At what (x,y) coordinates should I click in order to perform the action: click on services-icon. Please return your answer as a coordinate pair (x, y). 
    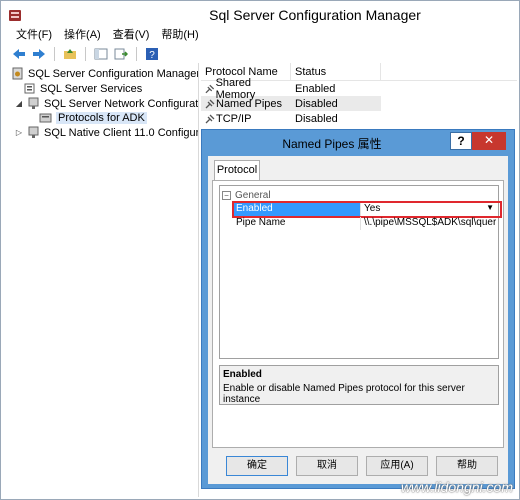
    Looking at the image, I should click on (29, 88).